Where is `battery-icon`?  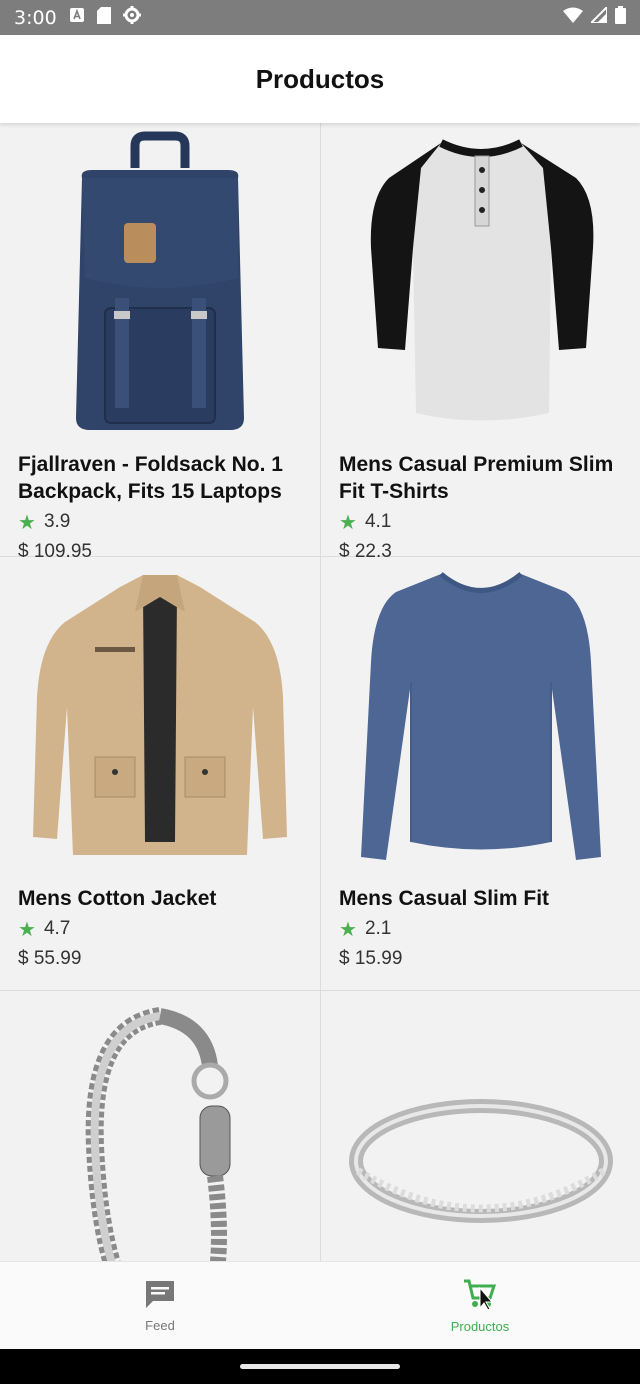
battery-icon is located at coordinates (620, 17).